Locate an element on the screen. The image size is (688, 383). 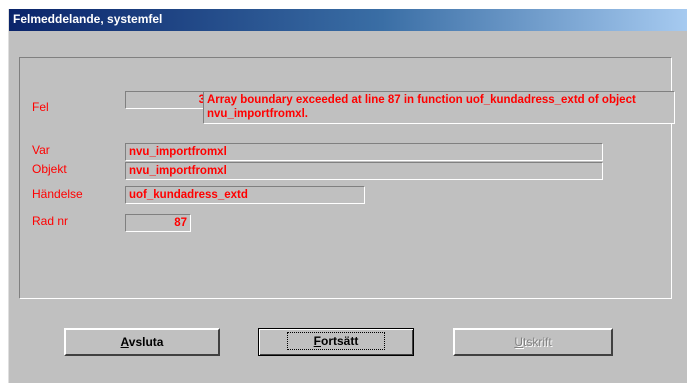
fortsatt-button: Fortsätt is located at coordinates (336, 342).